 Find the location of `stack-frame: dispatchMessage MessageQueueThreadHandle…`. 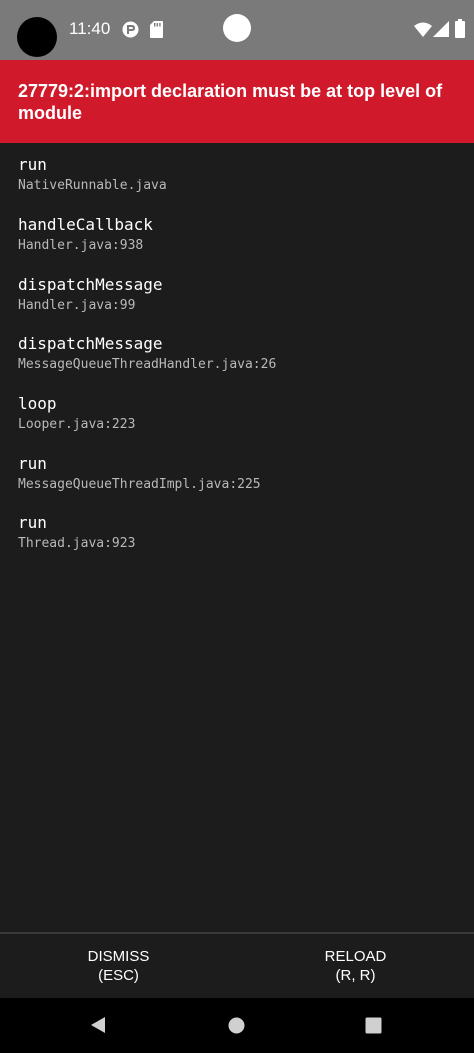

stack-frame: dispatchMessage MessageQueueThreadHandle… is located at coordinates (147, 354).